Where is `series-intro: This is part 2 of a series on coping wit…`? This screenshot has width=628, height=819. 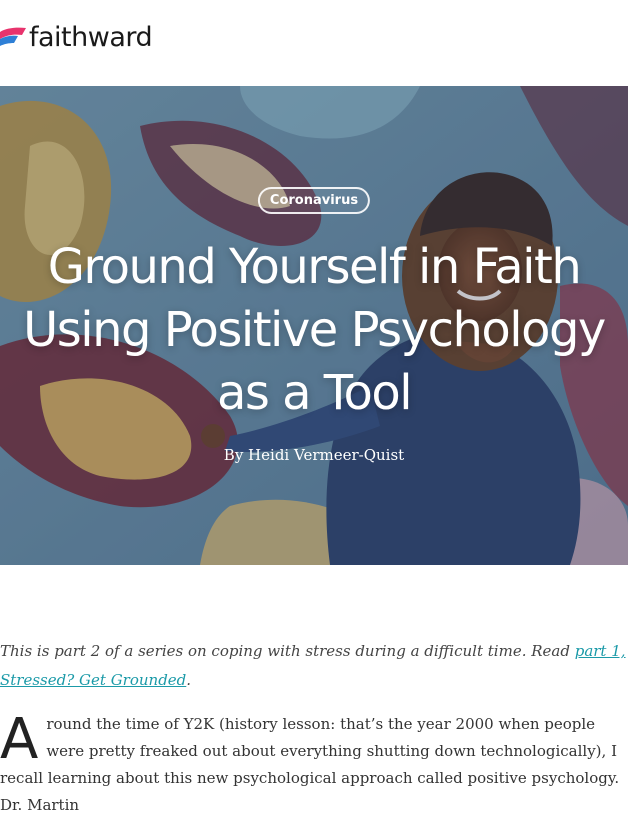 series-intro: This is part 2 of a series on coping wit… is located at coordinates (314, 666).